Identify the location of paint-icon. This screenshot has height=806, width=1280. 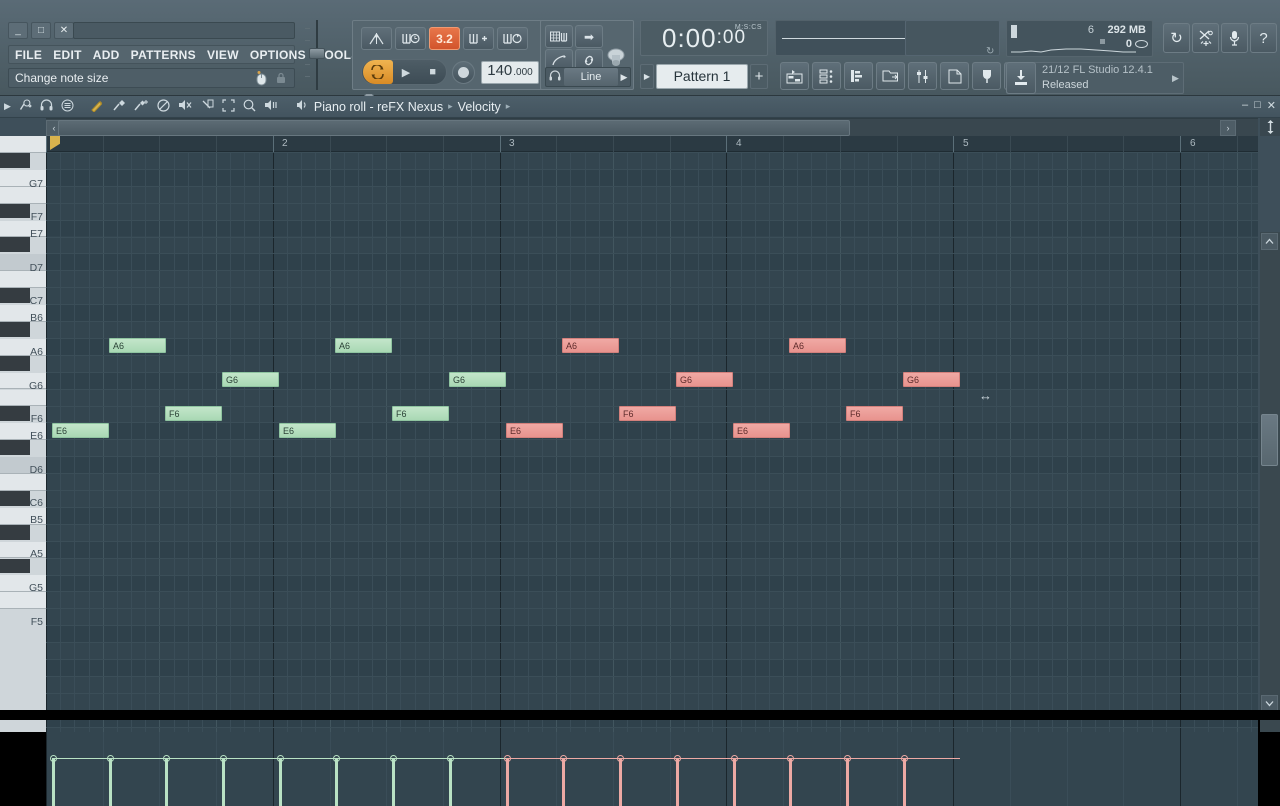
(119, 107).